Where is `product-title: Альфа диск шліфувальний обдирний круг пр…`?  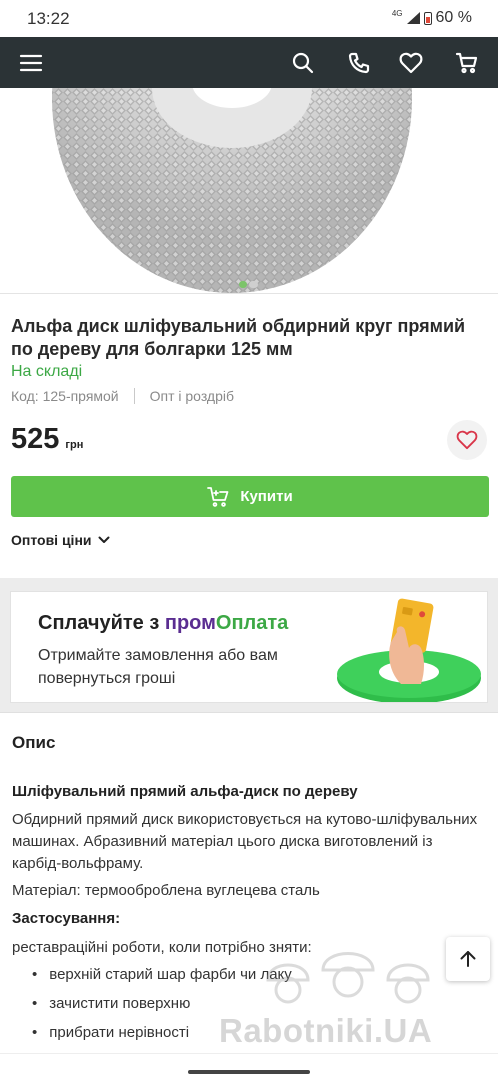 product-title: Альфа диск шліфувальний обдирний круг пр… is located at coordinates (238, 337).